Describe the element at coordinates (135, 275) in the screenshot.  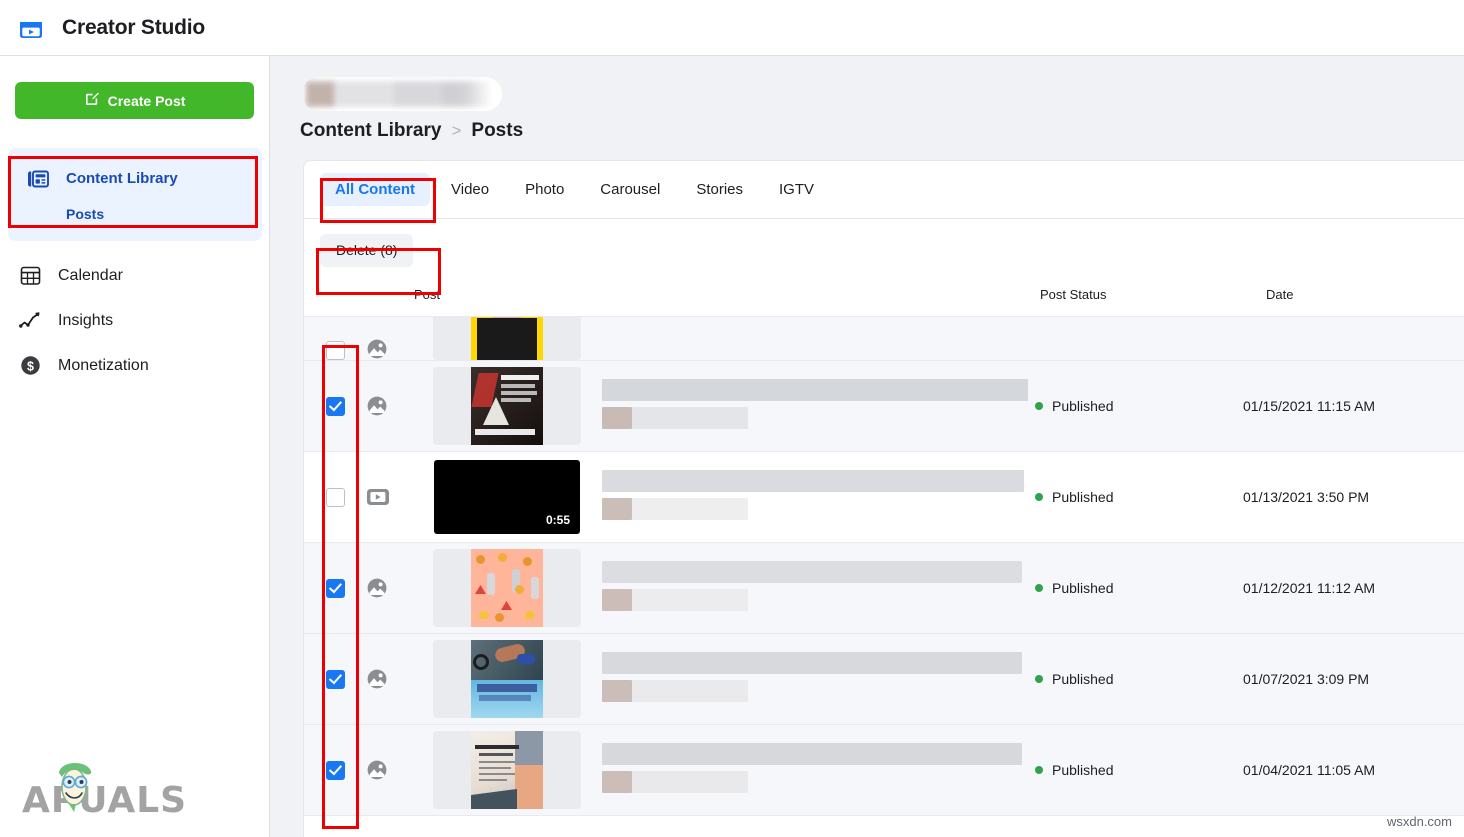
I see `sidebar-item-calendar: Calendar` at that location.